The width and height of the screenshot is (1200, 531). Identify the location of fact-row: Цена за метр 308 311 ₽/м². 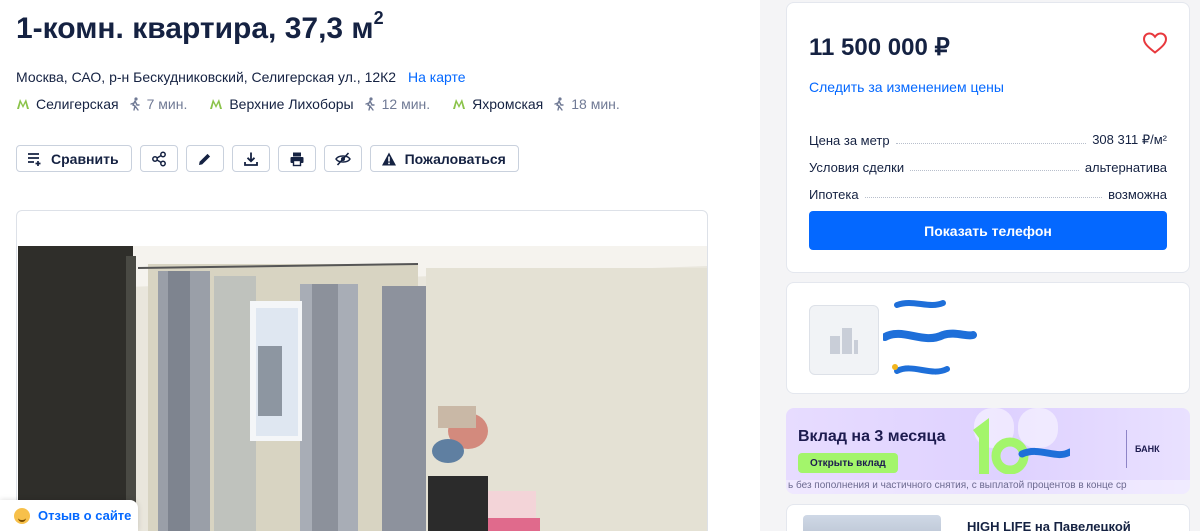
(988, 134).